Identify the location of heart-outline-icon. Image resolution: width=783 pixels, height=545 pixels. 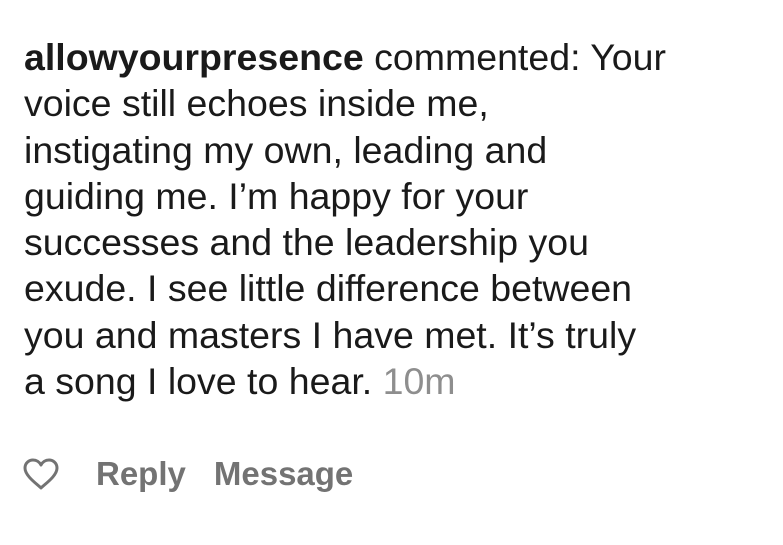
(41, 474).